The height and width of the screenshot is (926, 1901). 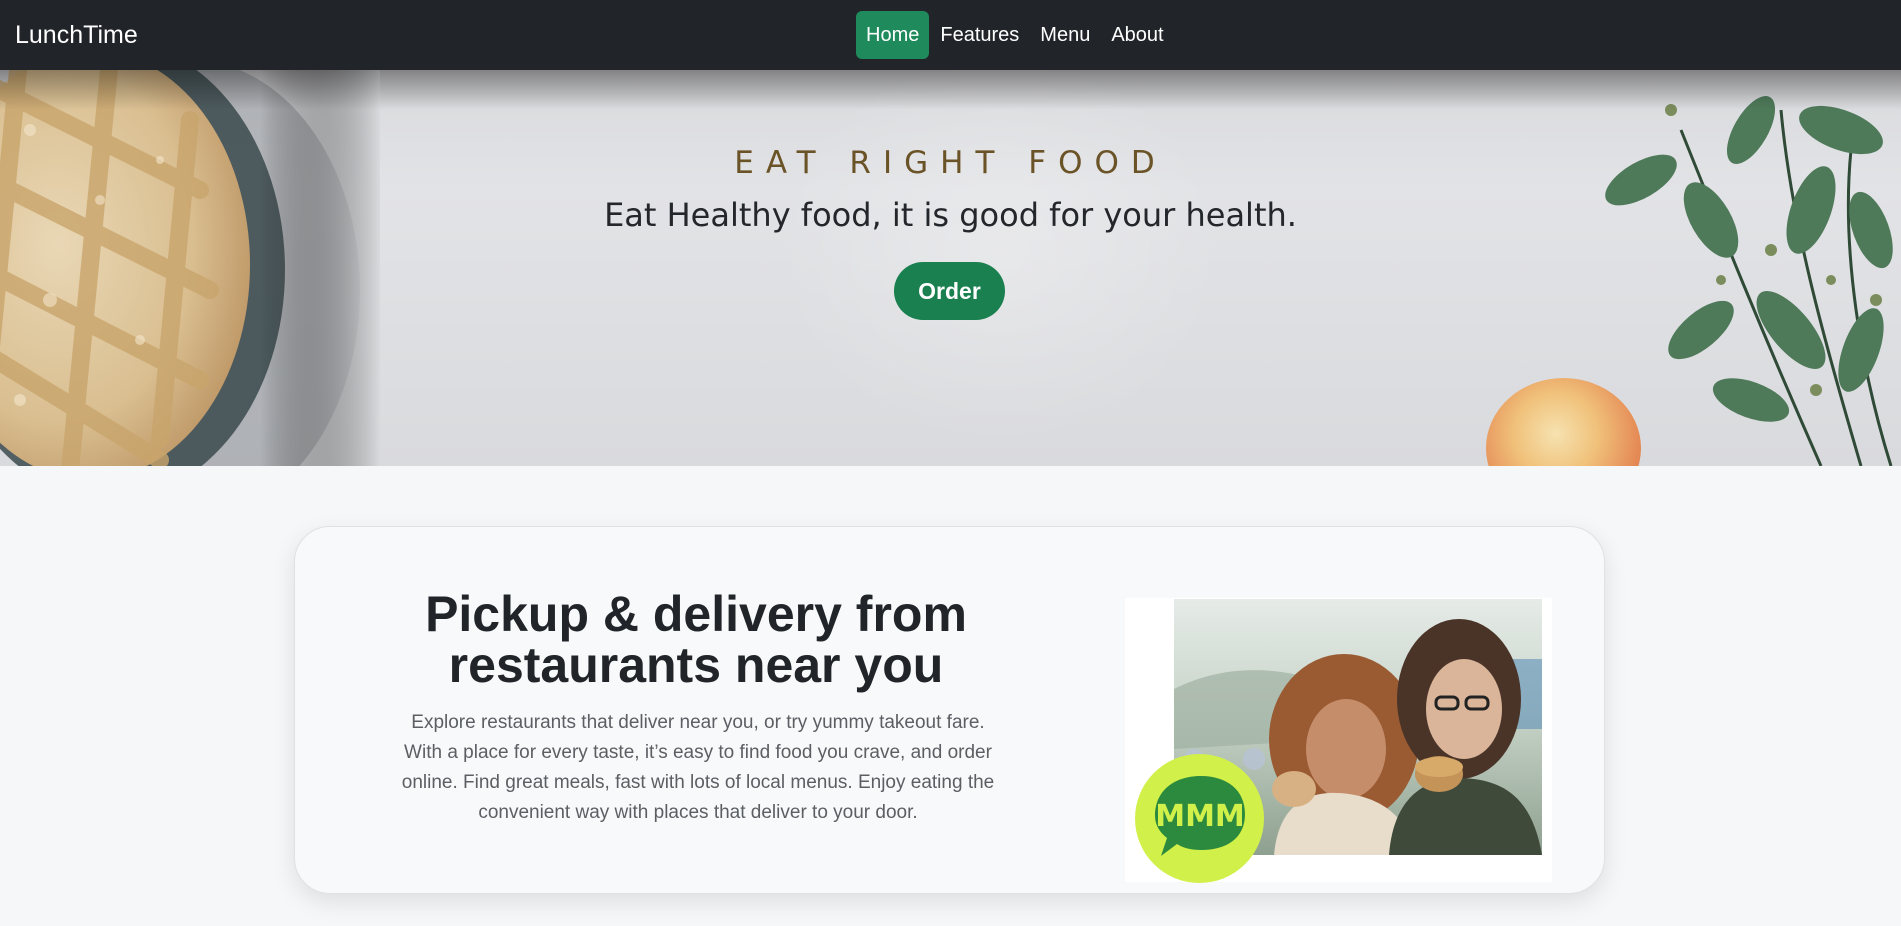 What do you see at coordinates (190, 268) in the screenshot?
I see `pie-image` at bounding box center [190, 268].